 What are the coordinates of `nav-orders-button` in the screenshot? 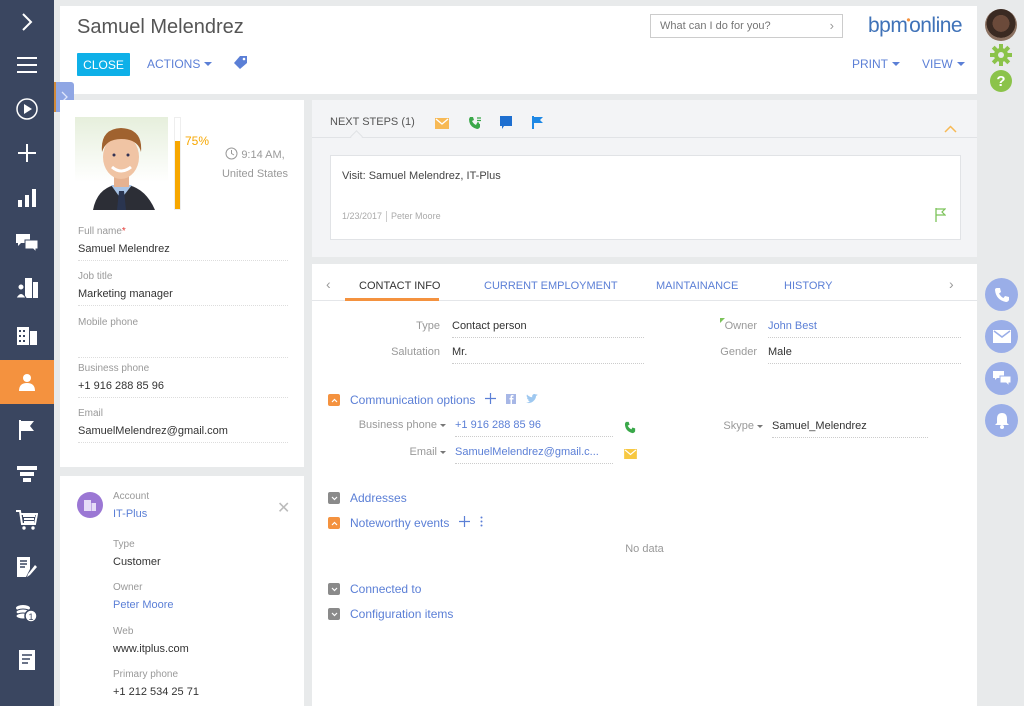 It's located at (27, 520).